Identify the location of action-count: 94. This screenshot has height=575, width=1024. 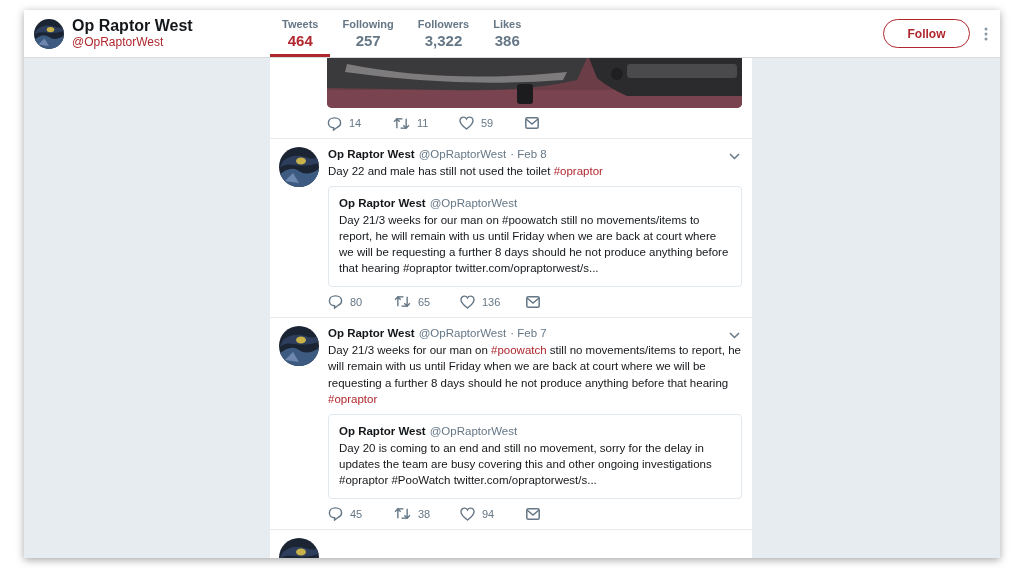
(488, 513).